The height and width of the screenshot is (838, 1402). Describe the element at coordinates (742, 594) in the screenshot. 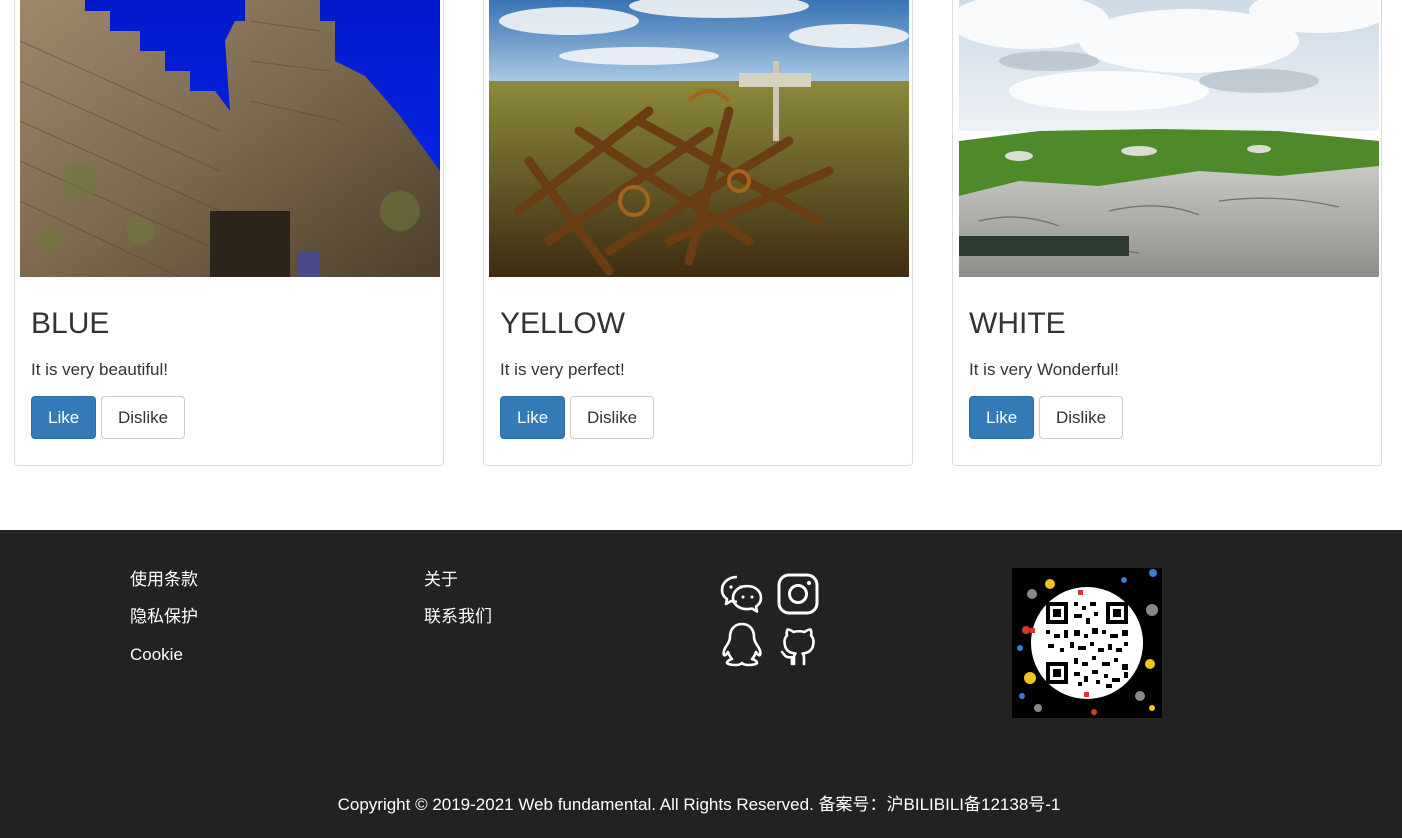

I see `wechat-icon` at that location.